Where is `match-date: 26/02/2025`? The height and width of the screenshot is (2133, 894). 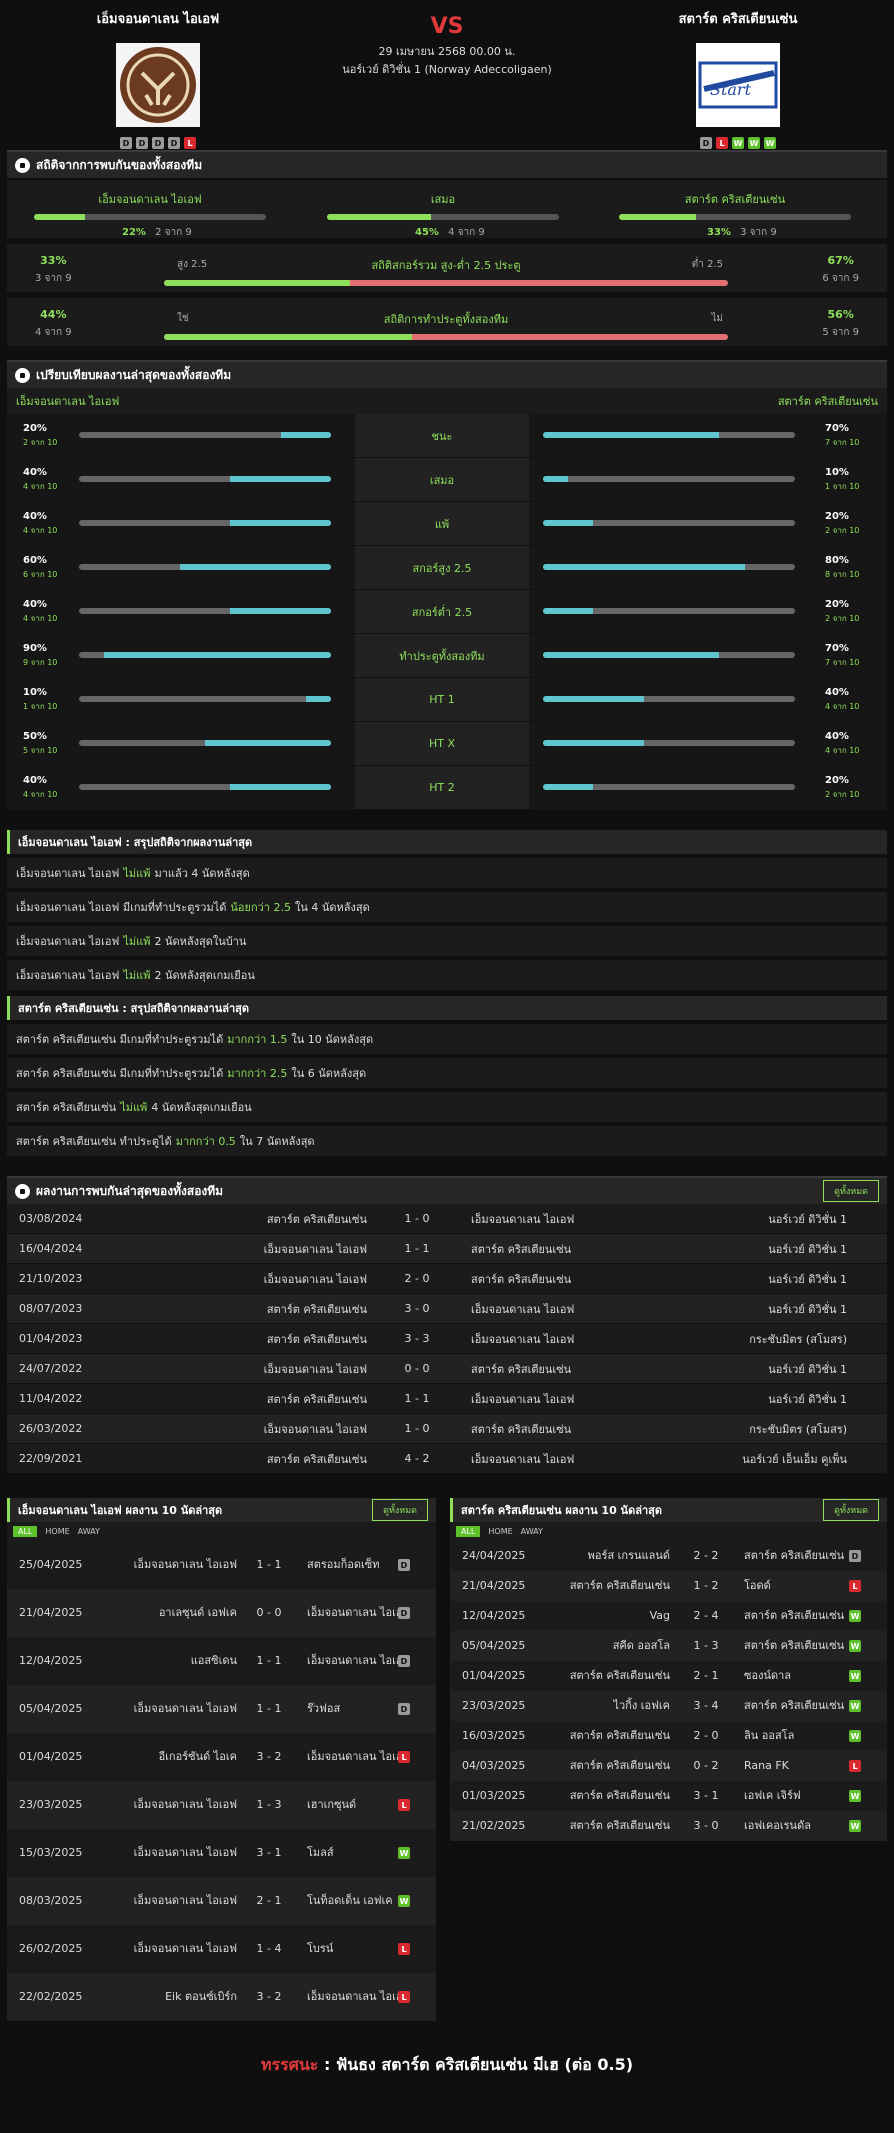
match-date: 26/02/2025 is located at coordinates (51, 1948).